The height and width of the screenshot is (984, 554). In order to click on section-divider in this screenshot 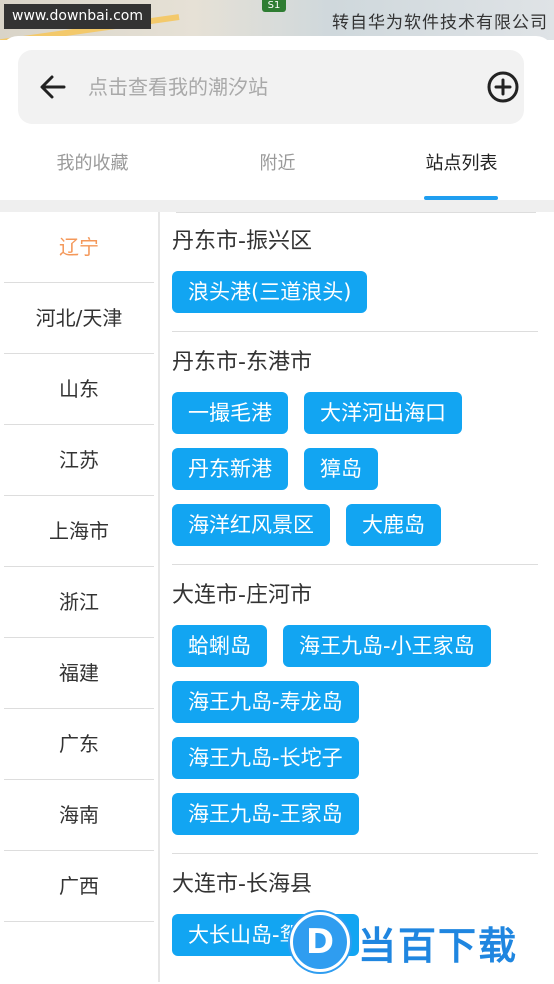, I will do `click(277, 206)`.